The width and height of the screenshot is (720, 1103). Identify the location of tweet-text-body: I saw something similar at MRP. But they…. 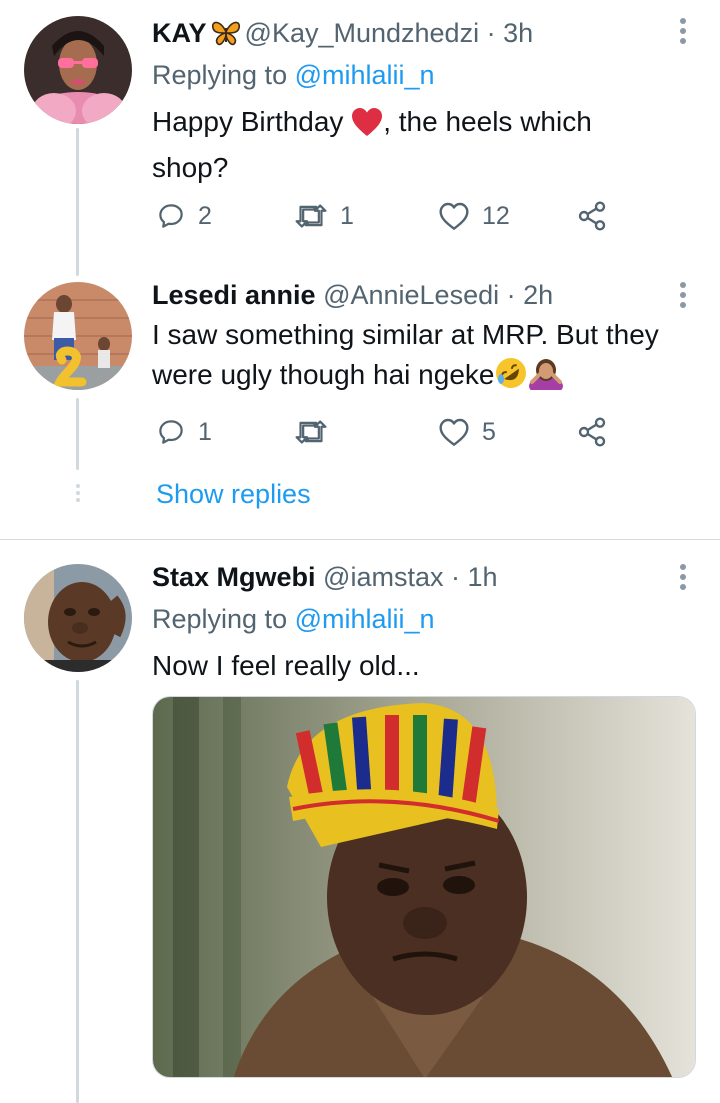
(405, 354).